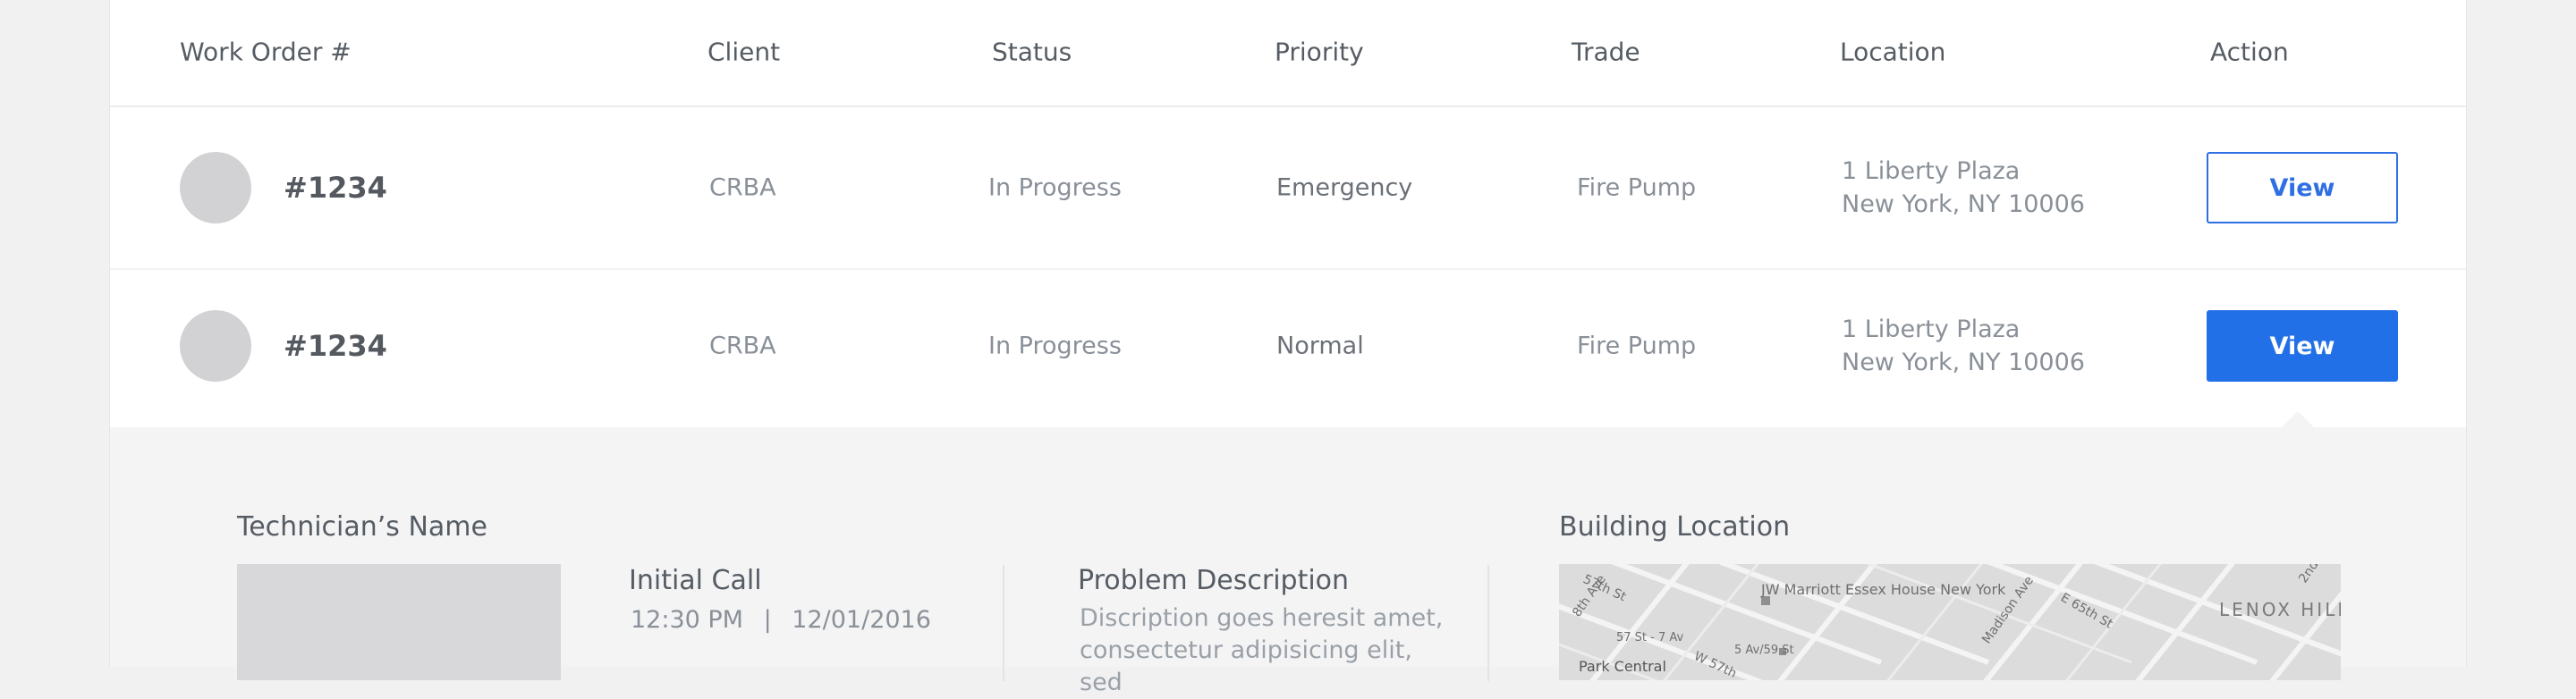  I want to click on column-header-trade: Trade, so click(1606, 52).